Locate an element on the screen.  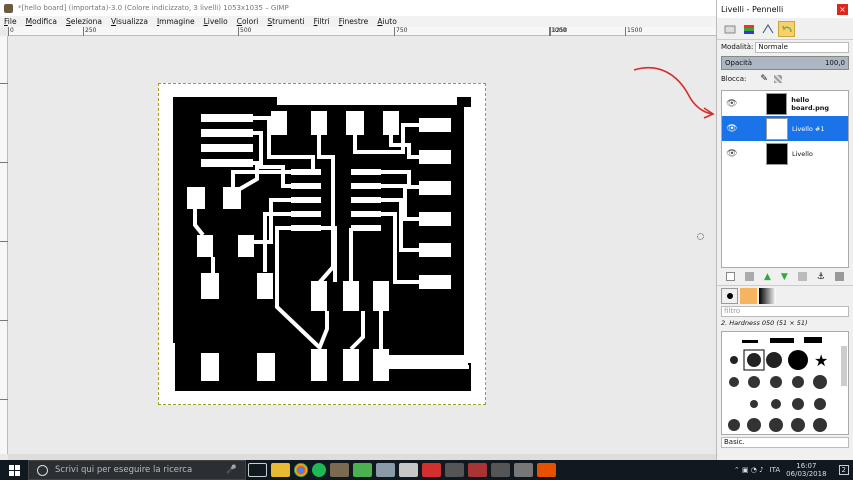
tab-channels is located at coordinates (748, 29).